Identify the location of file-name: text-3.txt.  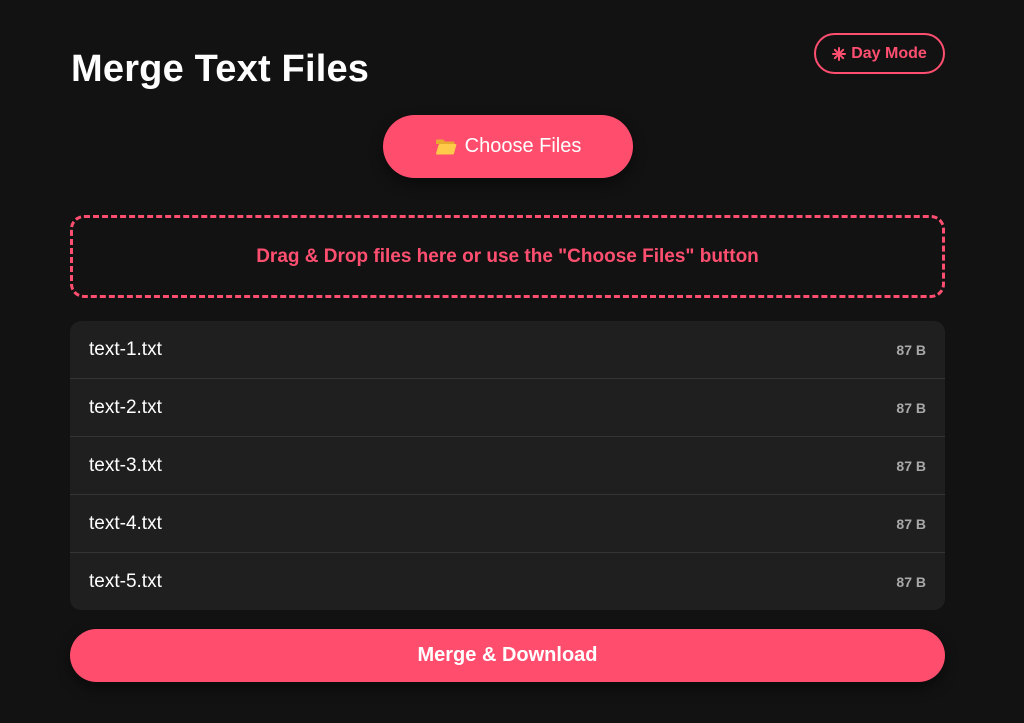
(125, 465).